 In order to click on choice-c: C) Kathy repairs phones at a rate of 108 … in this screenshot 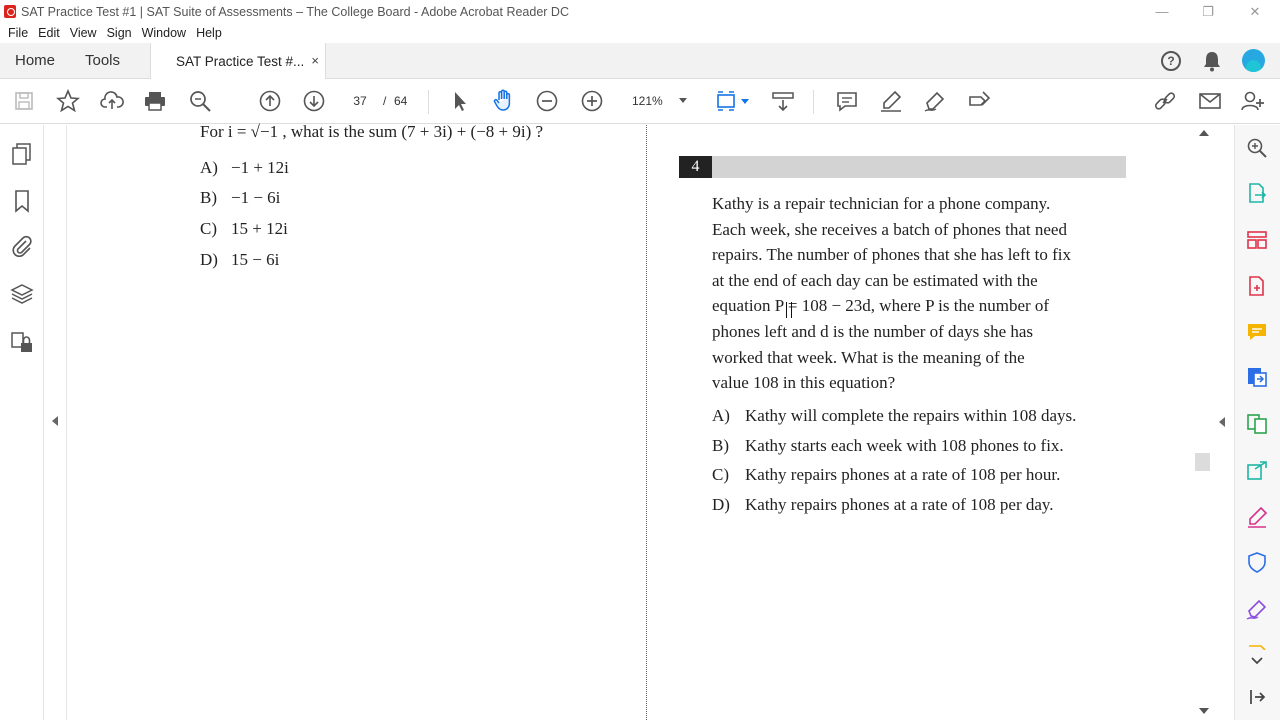, I will do `click(886, 475)`.